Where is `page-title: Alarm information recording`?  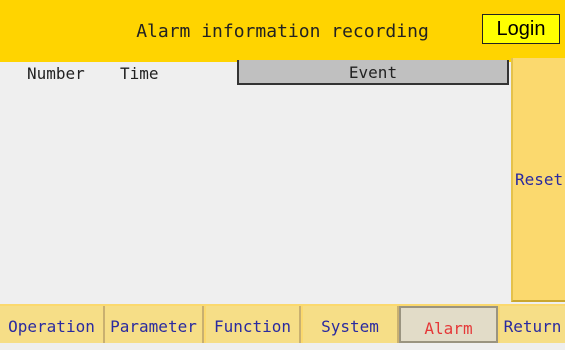
page-title: Alarm information recording is located at coordinates (282, 31).